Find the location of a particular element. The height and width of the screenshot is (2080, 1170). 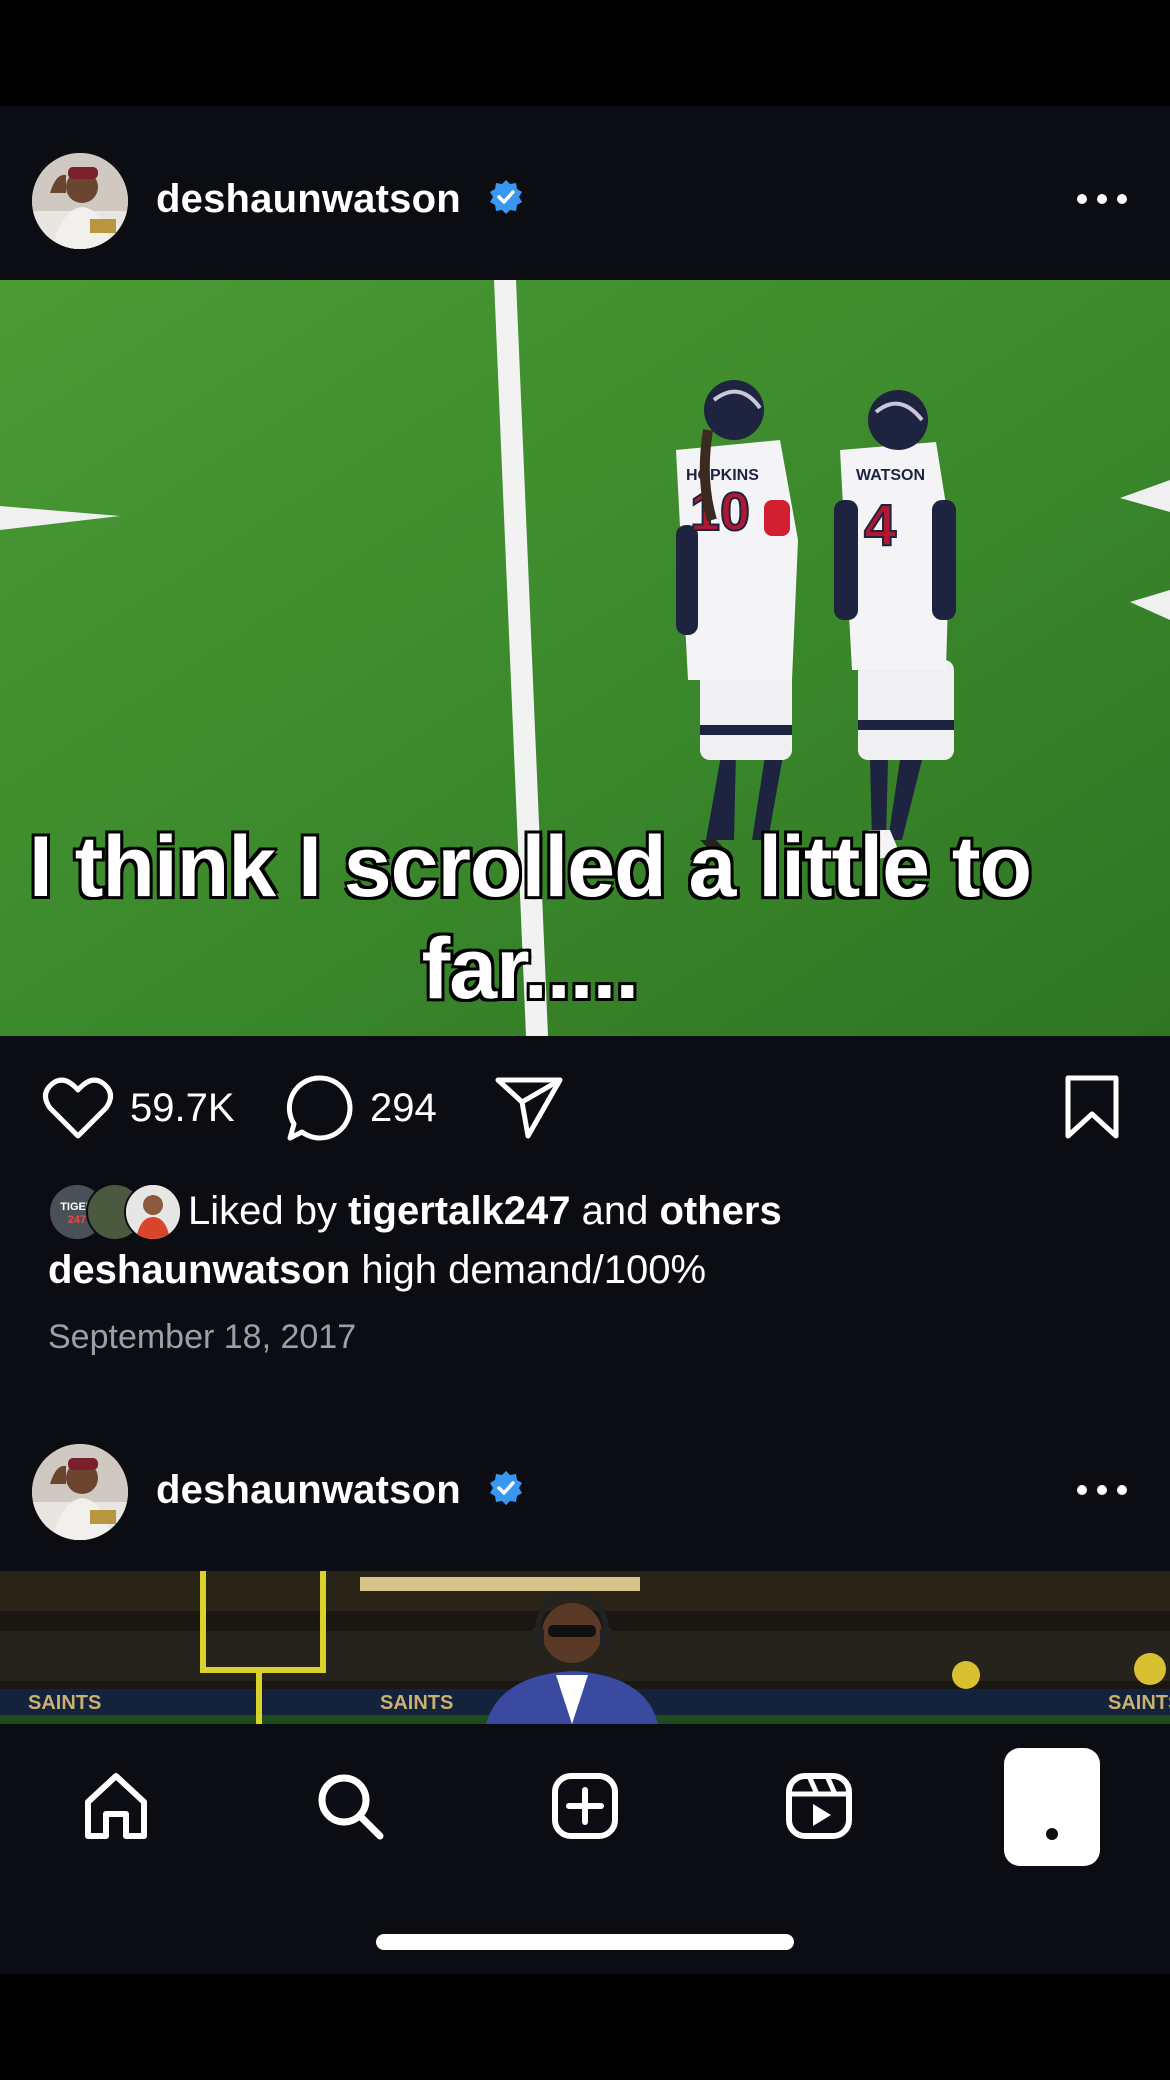

create-icon is located at coordinates (585, 1806).